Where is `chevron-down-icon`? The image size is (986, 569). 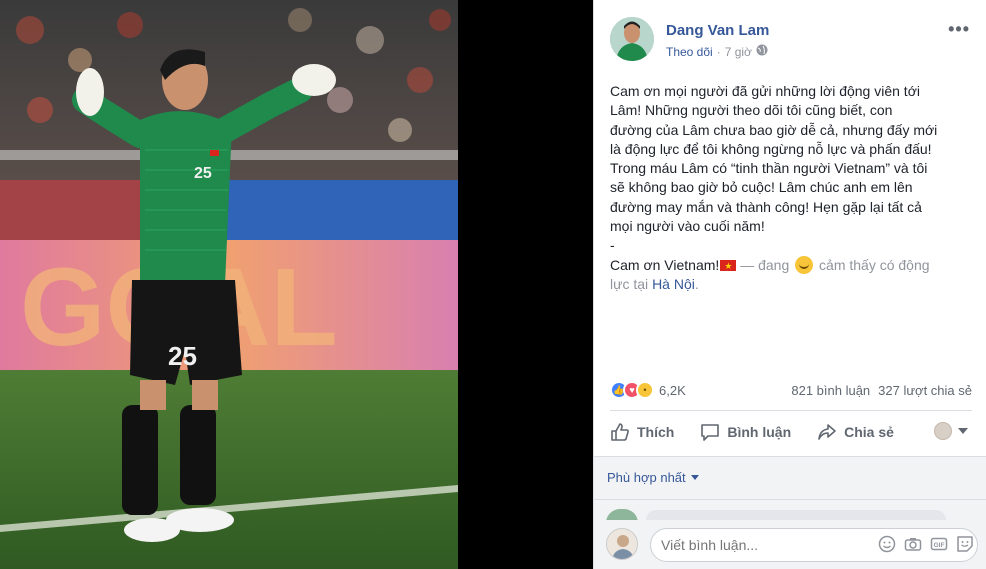
chevron-down-icon is located at coordinates (963, 431).